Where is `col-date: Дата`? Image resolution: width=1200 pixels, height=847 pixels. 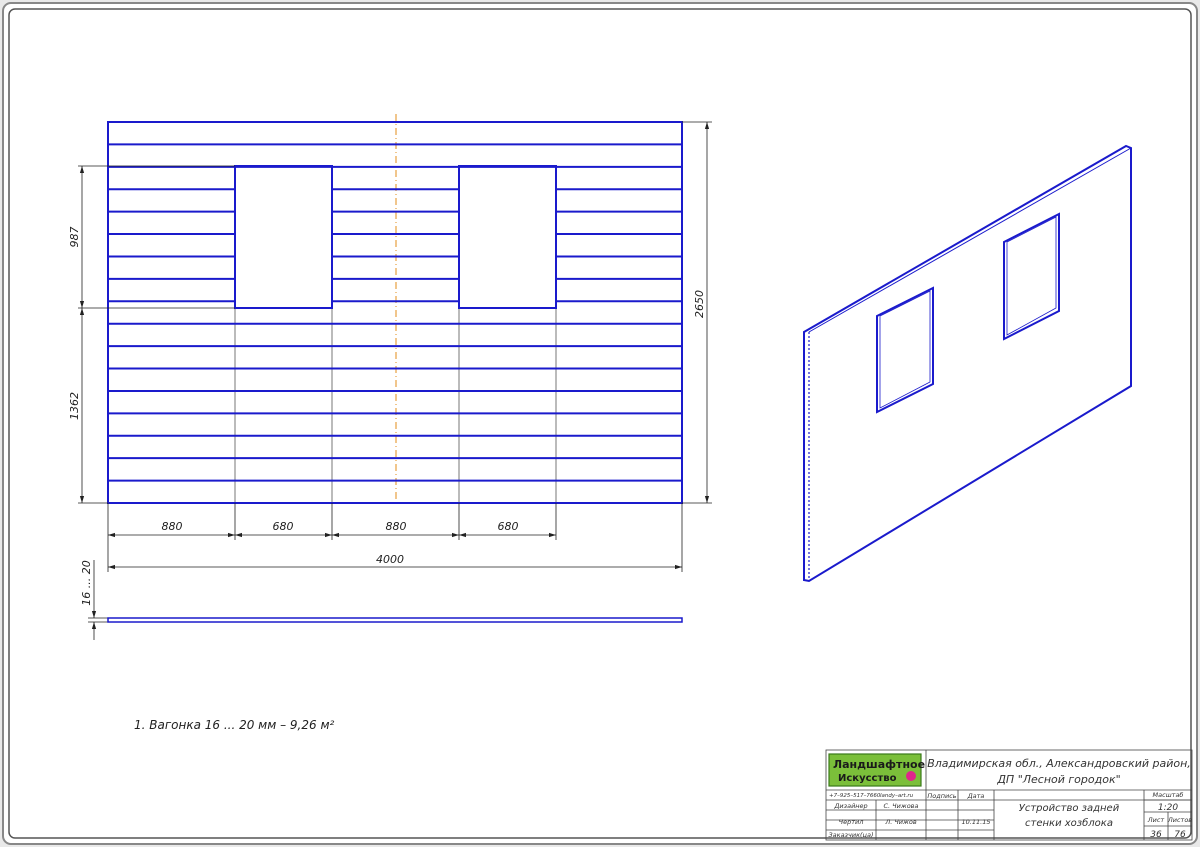
col-date: Дата is located at coordinates (976, 796).